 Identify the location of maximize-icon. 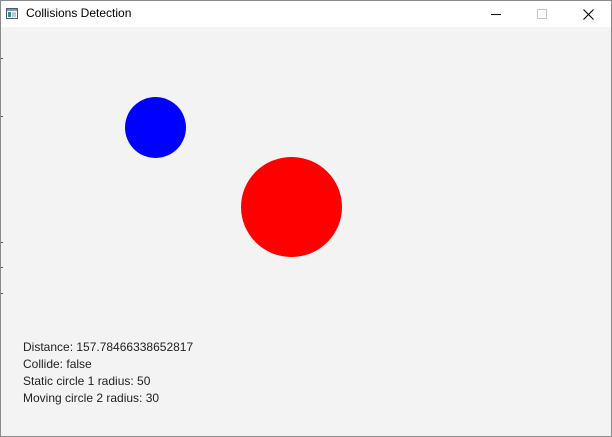
(542, 14).